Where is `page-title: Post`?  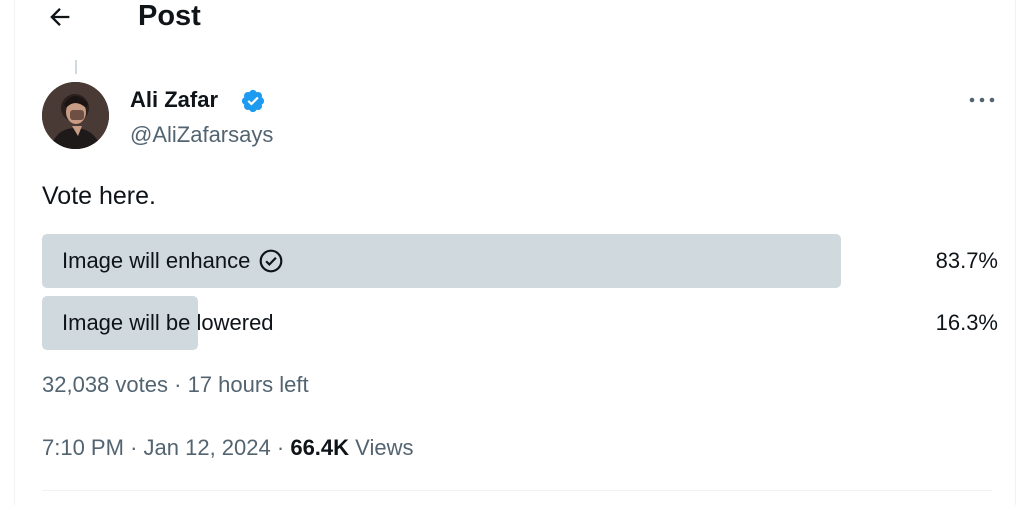
page-title: Post is located at coordinates (169, 16).